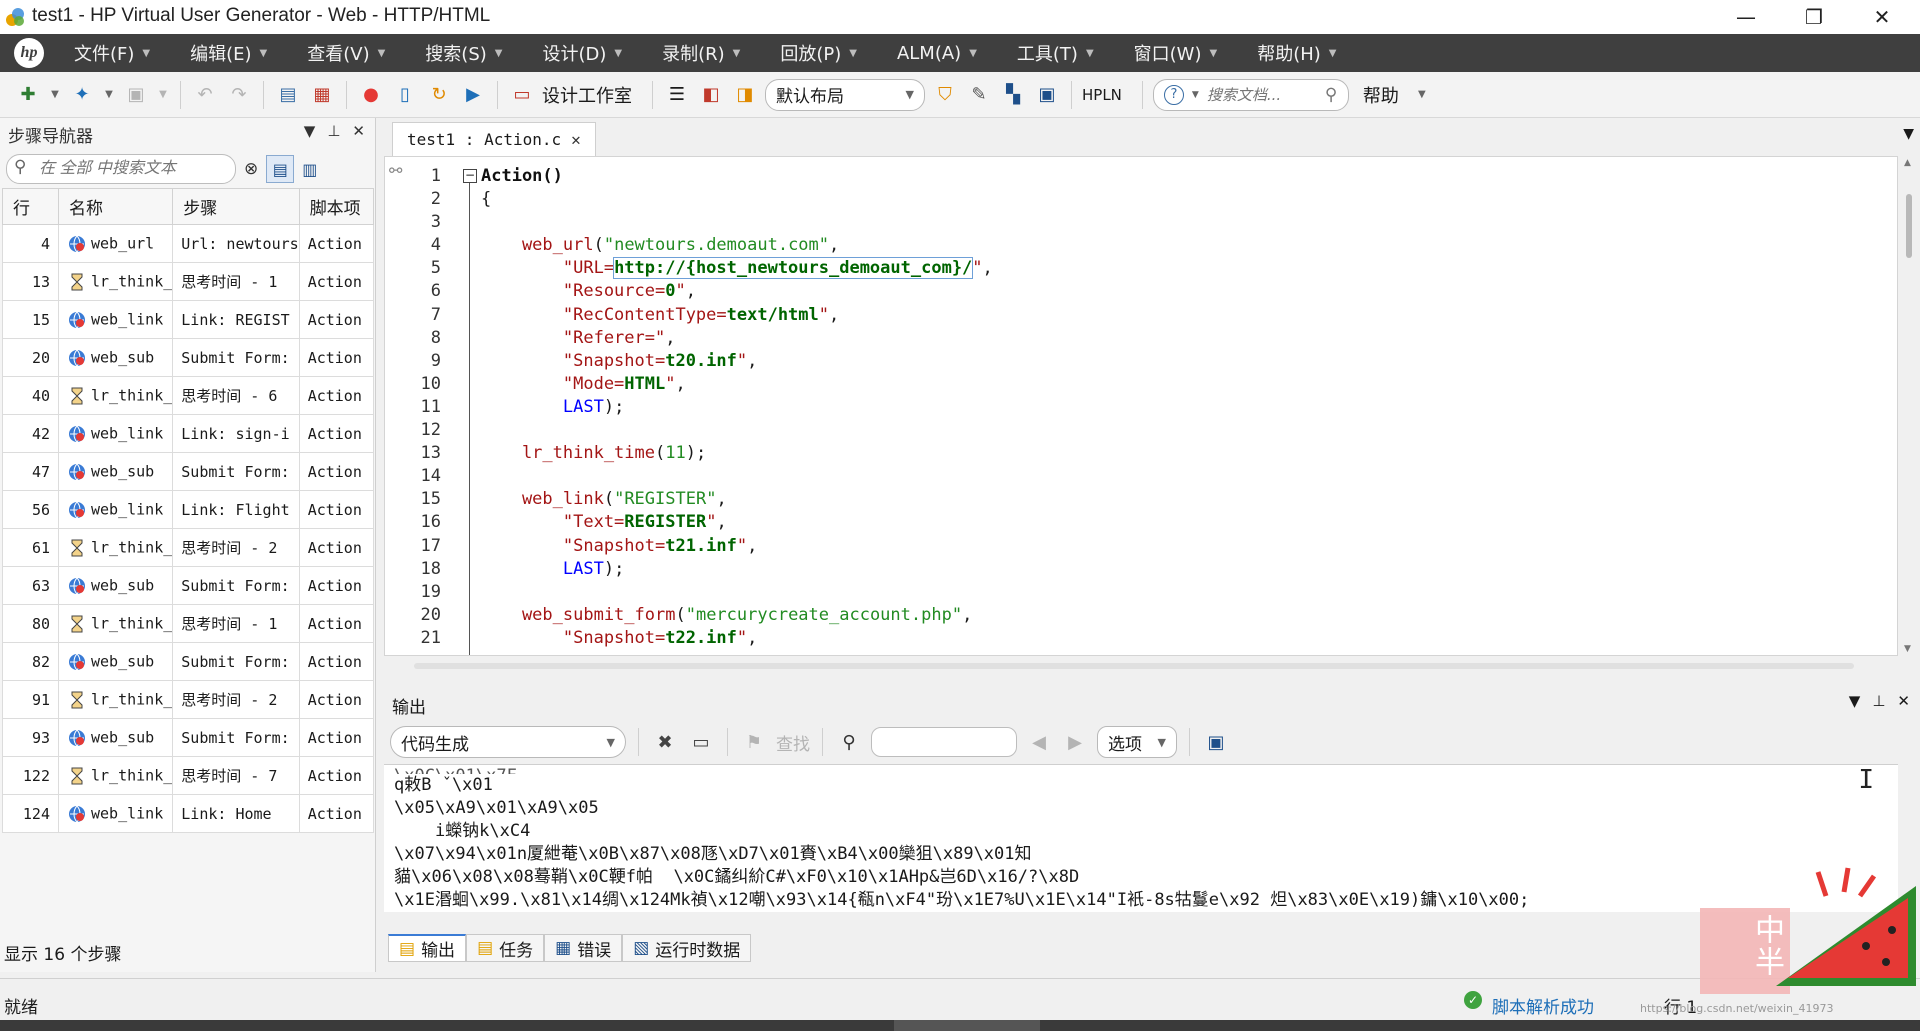 The image size is (1920, 1031). Describe the element at coordinates (188, 509) in the screenshot. I see `table-row: 56 web_link Link: Flight Action` at that location.